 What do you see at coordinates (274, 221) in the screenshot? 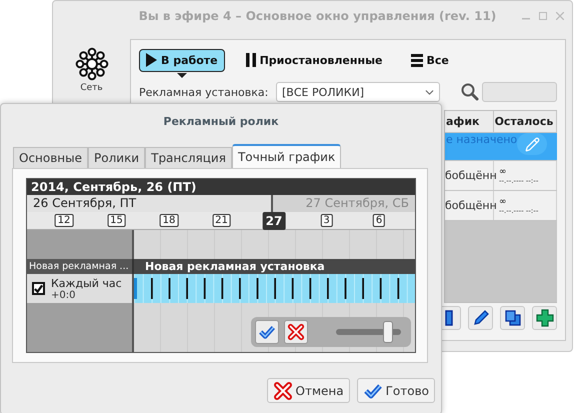
I see `hour-mark: 27` at bounding box center [274, 221].